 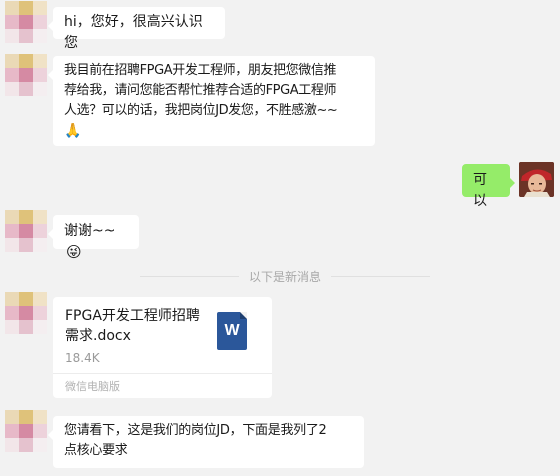 I want to click on message-line: 人选？可以的话，我把岗位JD发您，不胜感激~~, so click(x=201, y=110).